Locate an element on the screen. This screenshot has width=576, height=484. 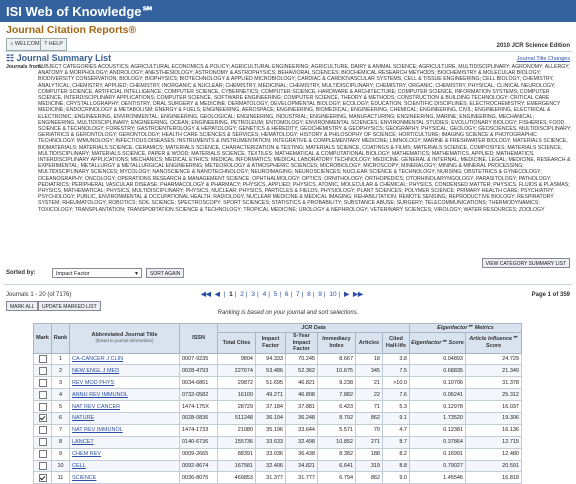
sort-again-button: SORT AGAIN is located at coordinates (165, 273).